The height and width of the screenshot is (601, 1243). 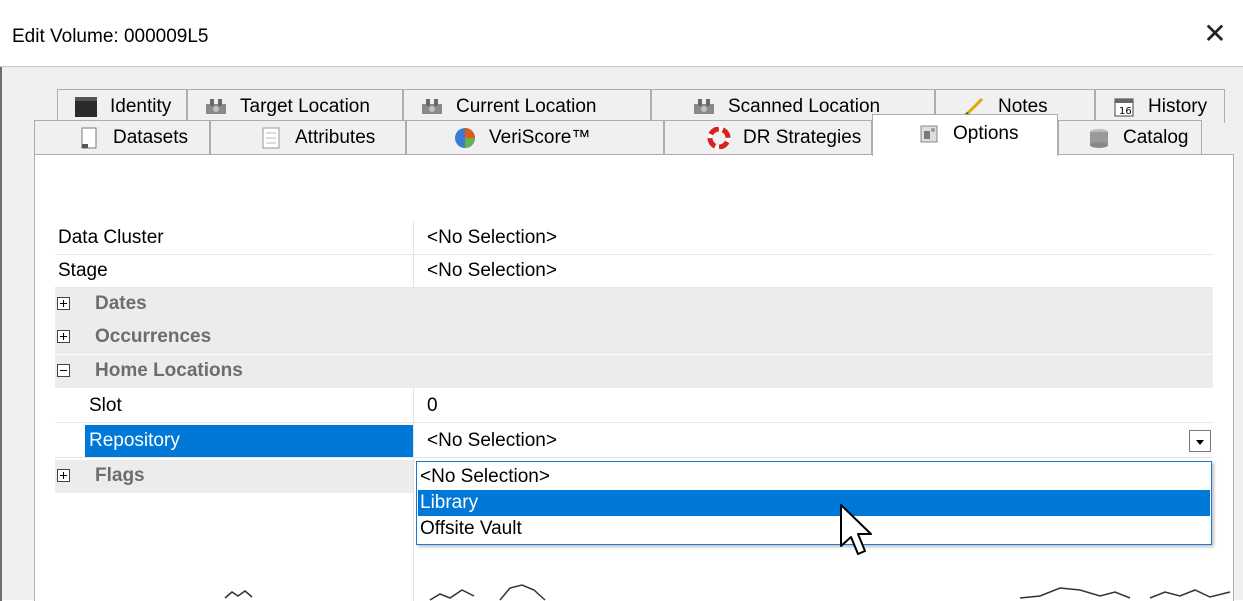 I want to click on tab-label: Datasets, so click(x=150, y=137).